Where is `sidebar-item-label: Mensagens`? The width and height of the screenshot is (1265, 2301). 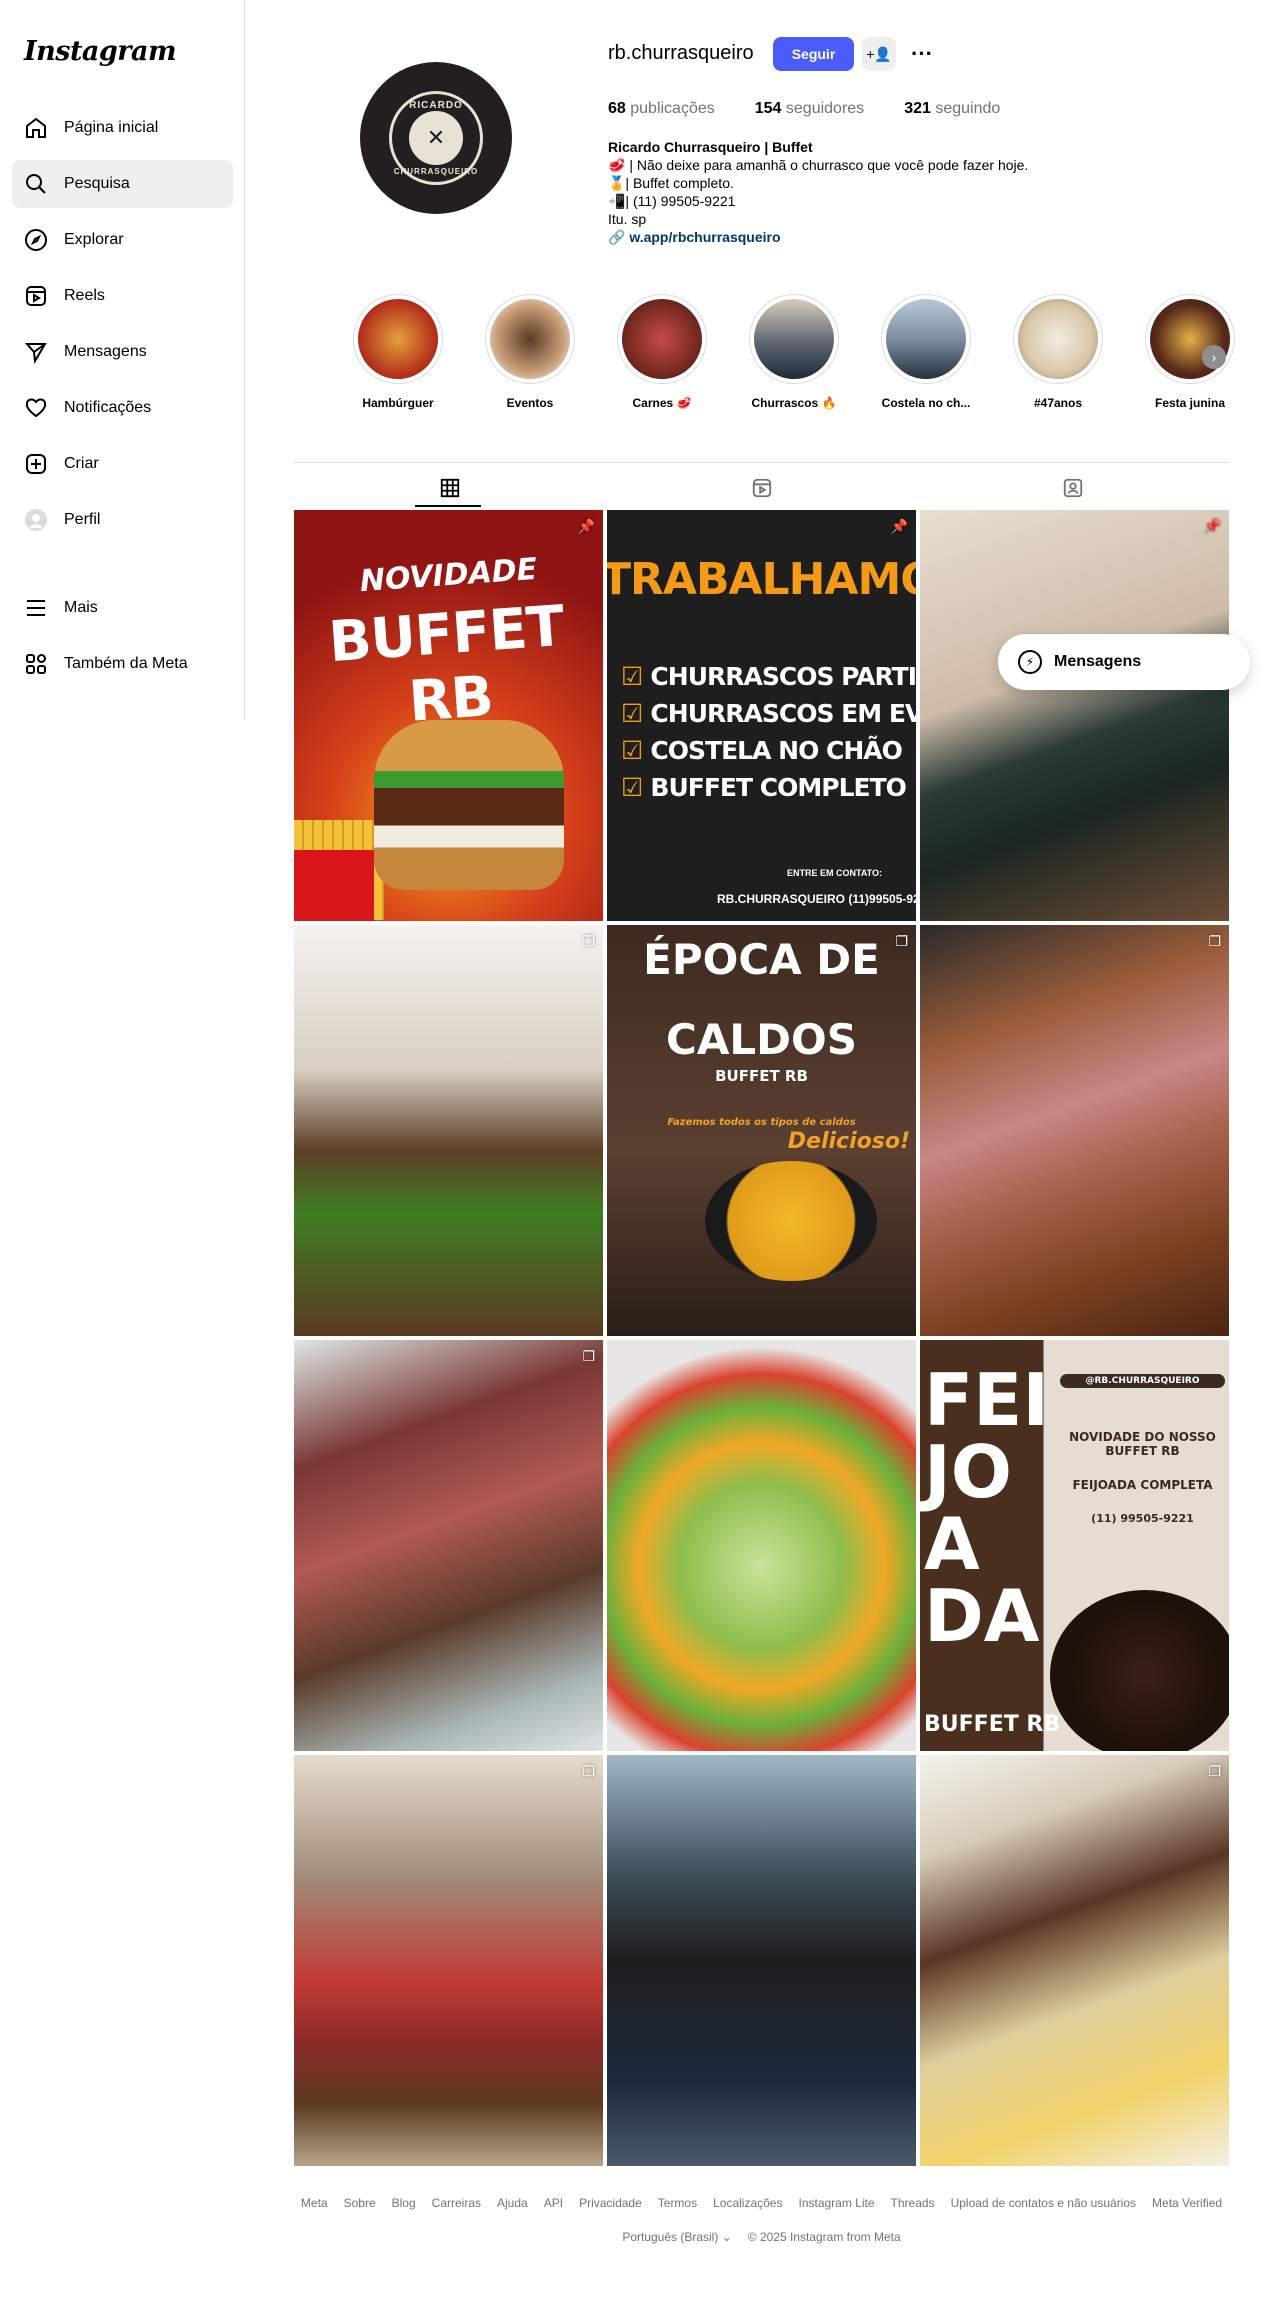 sidebar-item-label: Mensagens is located at coordinates (105, 351).